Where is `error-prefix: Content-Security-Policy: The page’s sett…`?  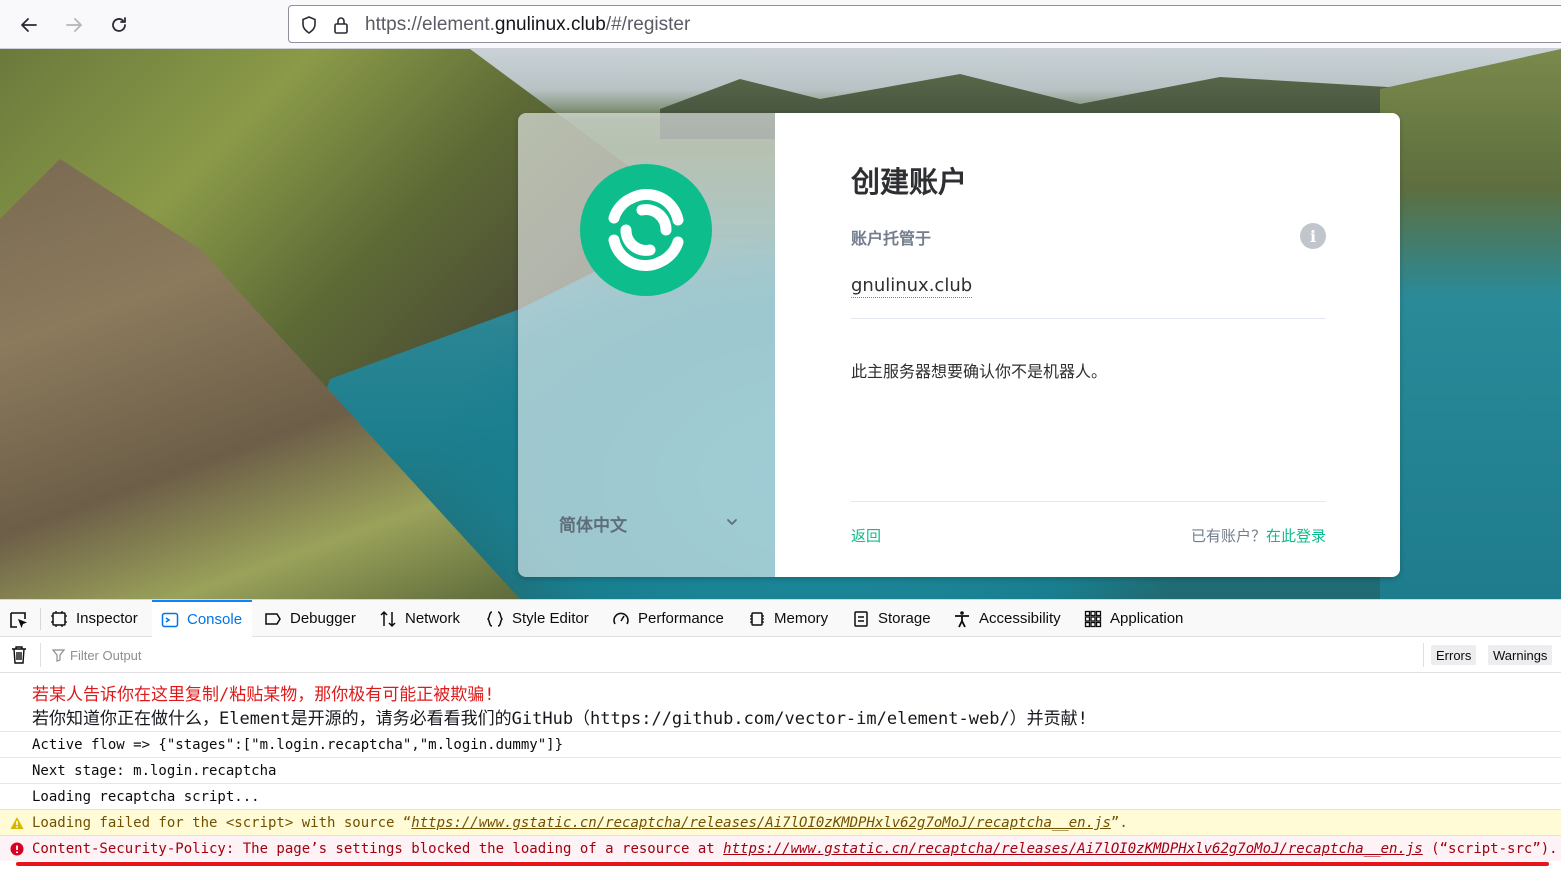
error-prefix: Content-Security-Policy: The page’s sett… is located at coordinates (378, 849).